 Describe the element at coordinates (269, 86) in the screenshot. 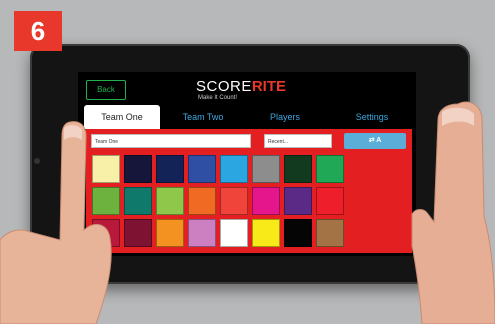

I see `logo-rite-text: RITE` at that location.